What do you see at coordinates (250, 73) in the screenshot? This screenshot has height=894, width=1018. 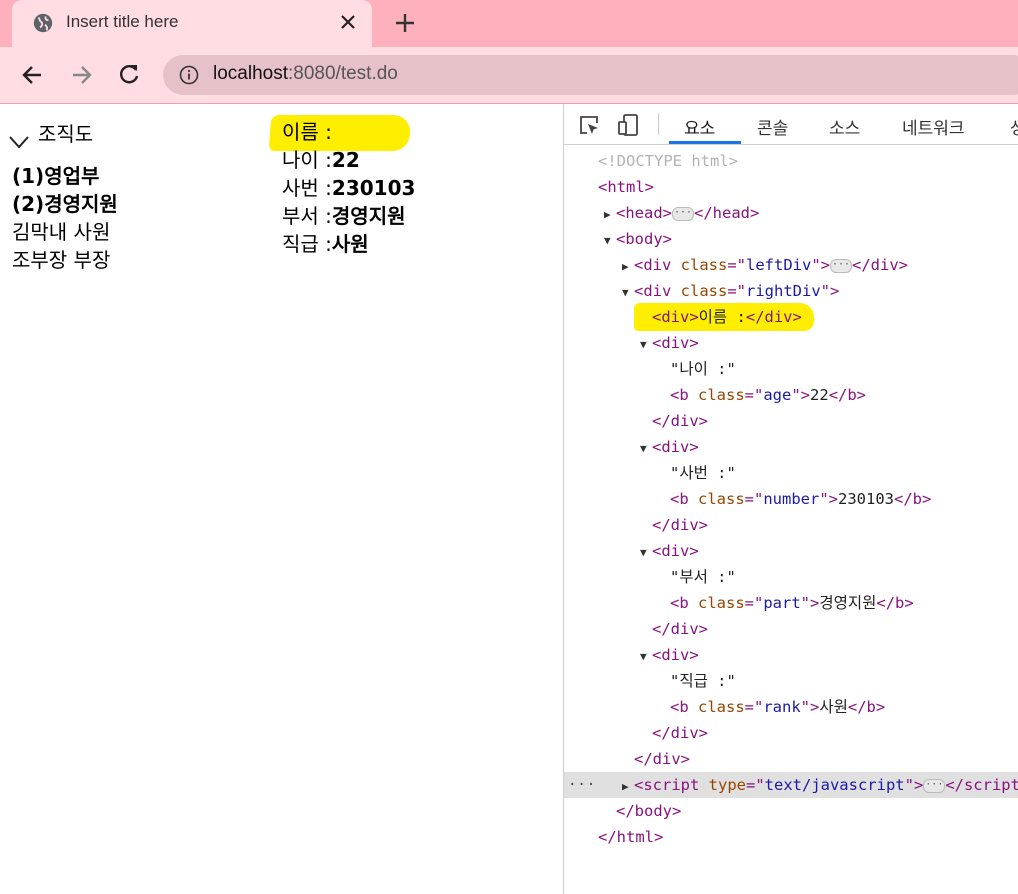 I see `url-host: localhost` at bounding box center [250, 73].